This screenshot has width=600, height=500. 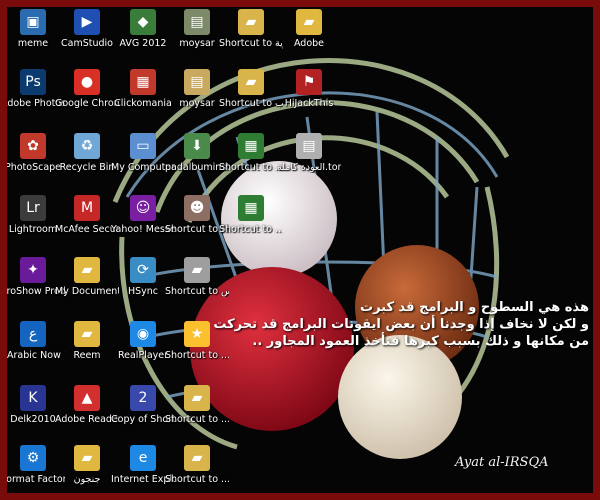 I want to click on hijackthis-icon: ⚑, so click(x=309, y=82).